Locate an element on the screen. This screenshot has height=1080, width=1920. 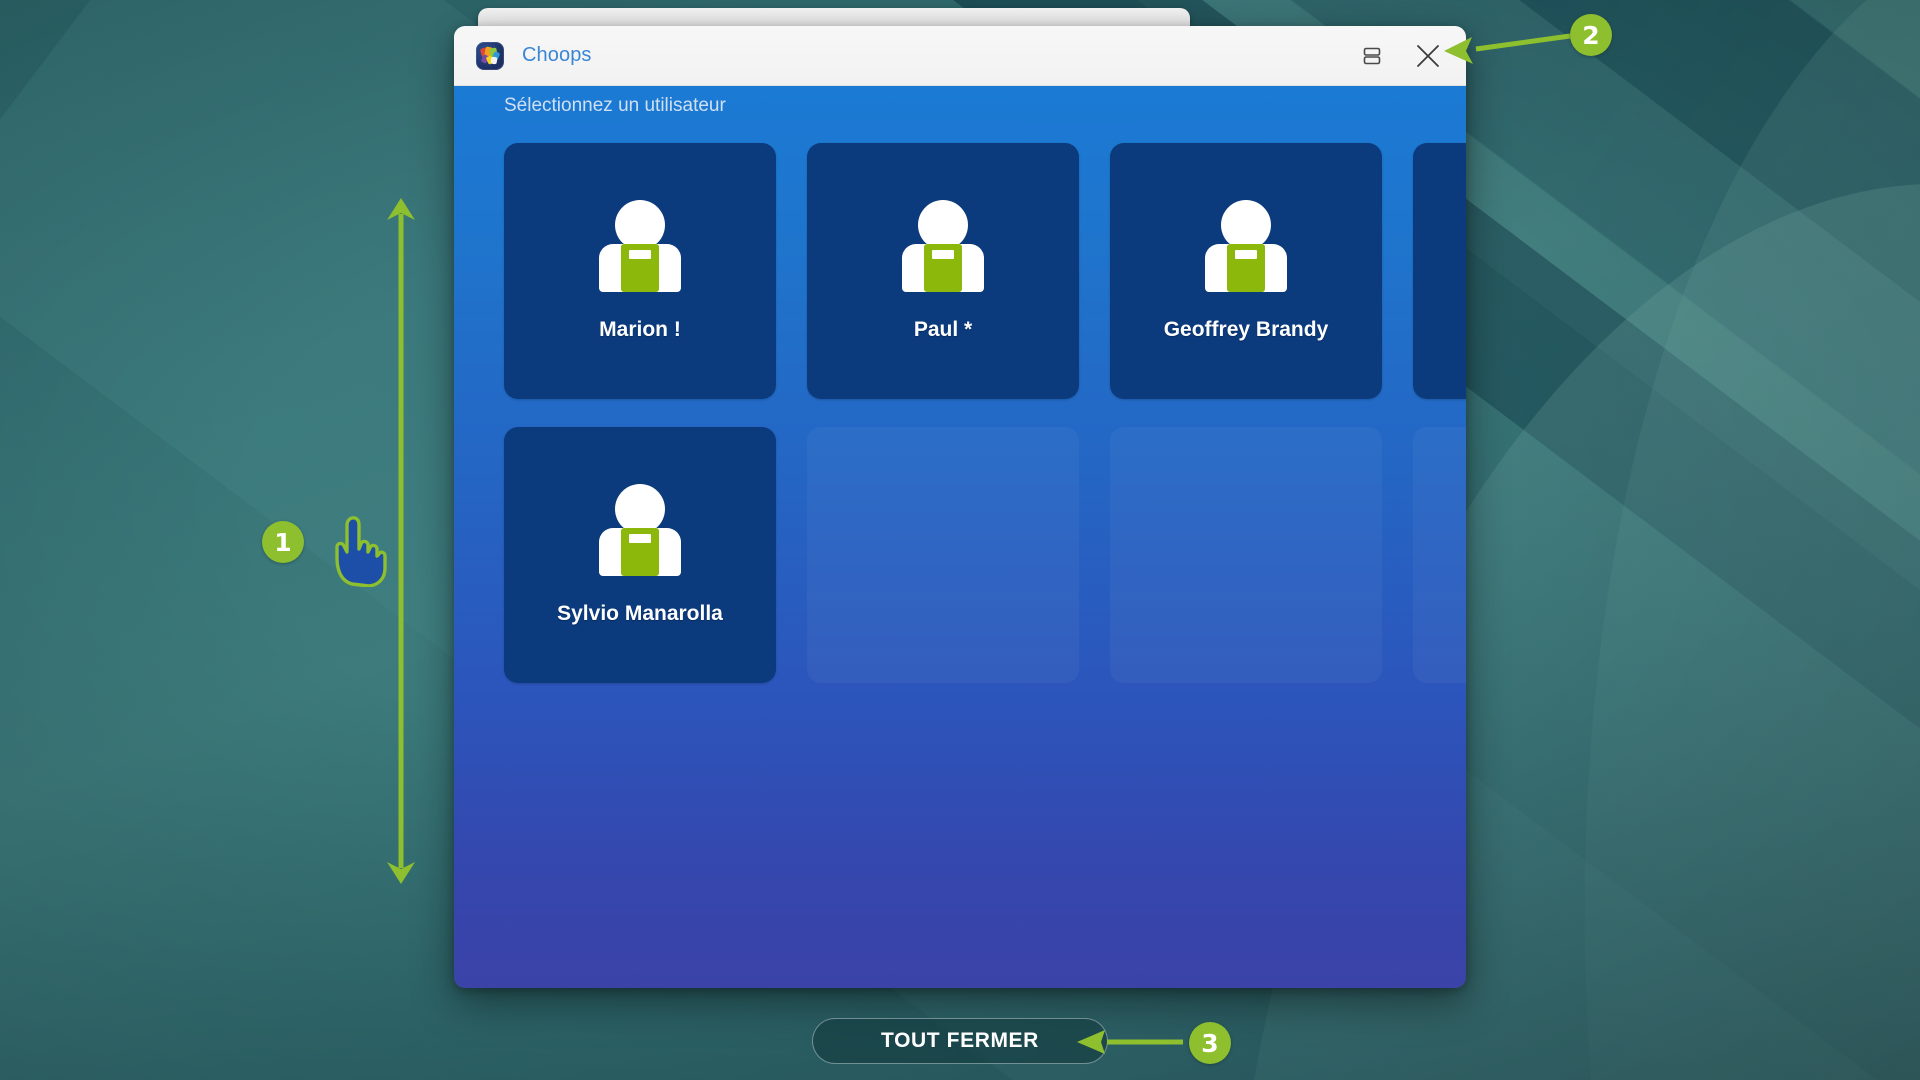
window-titlebar: Choops is located at coordinates (960, 56).